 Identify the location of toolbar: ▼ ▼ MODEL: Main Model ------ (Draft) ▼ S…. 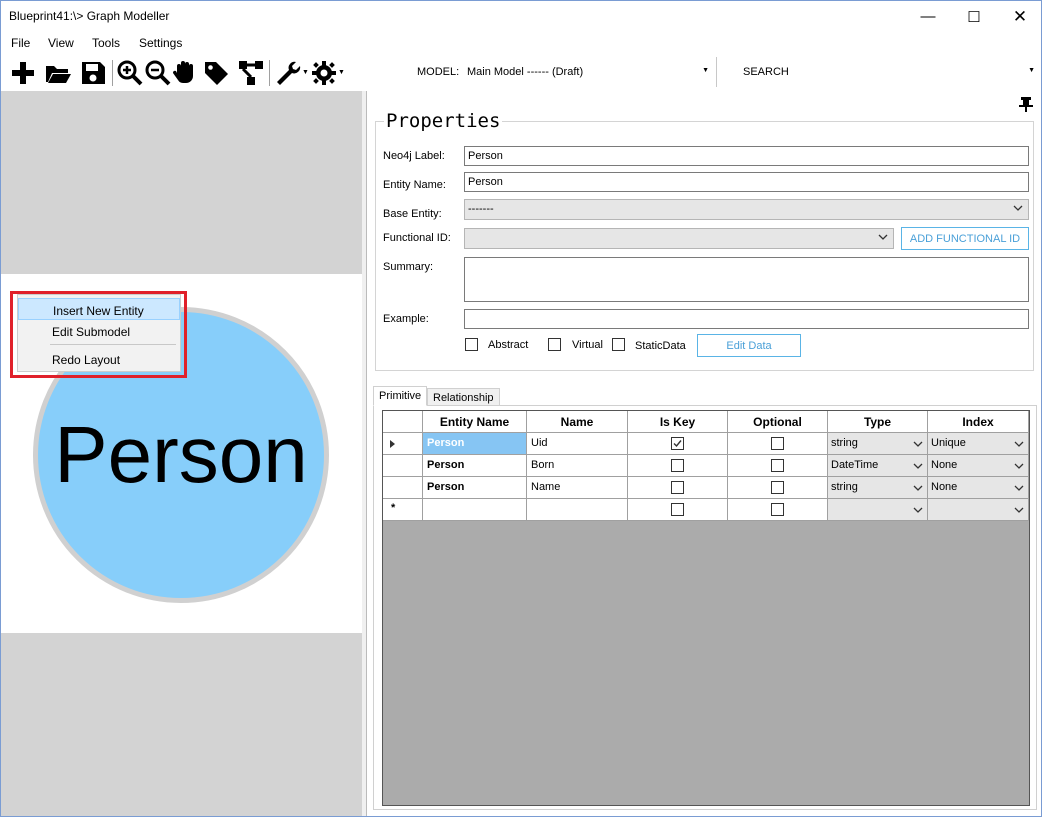
(521, 72).